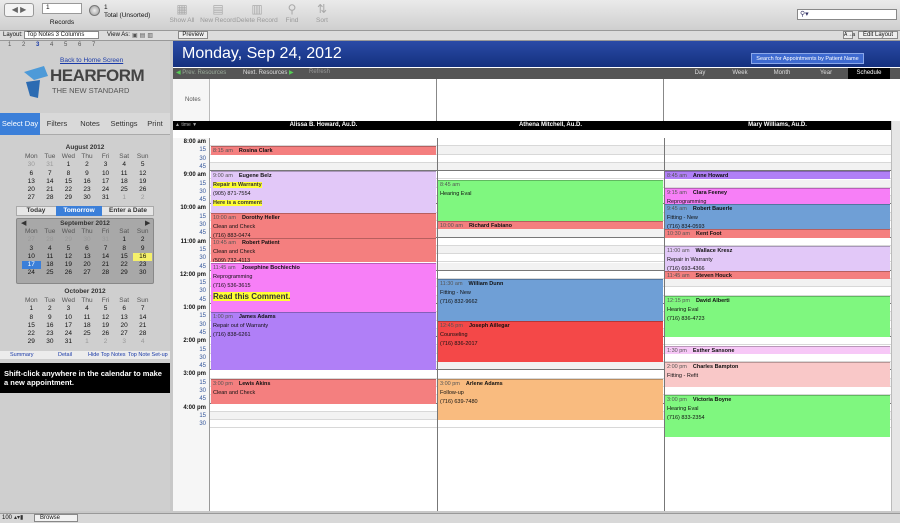  I want to click on tab-print: Print, so click(155, 124).